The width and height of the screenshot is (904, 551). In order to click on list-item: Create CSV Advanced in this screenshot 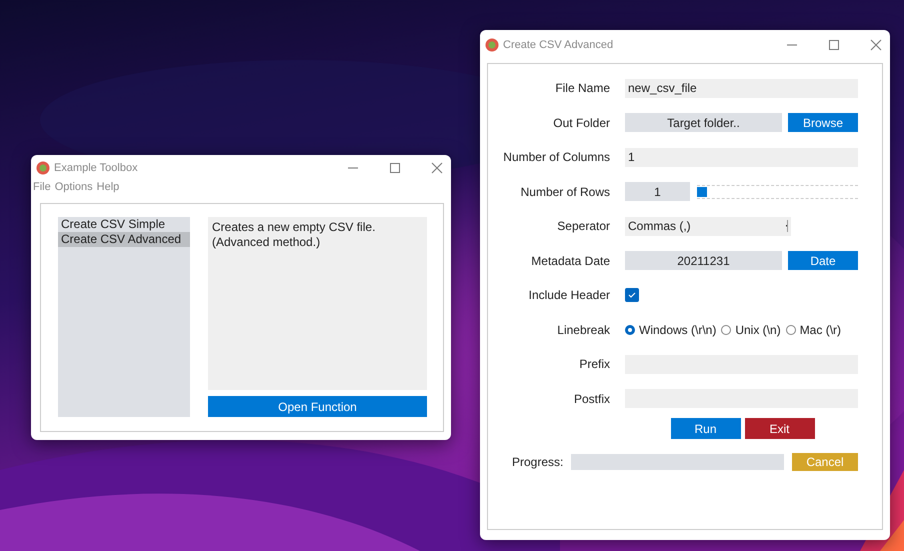, I will do `click(124, 239)`.